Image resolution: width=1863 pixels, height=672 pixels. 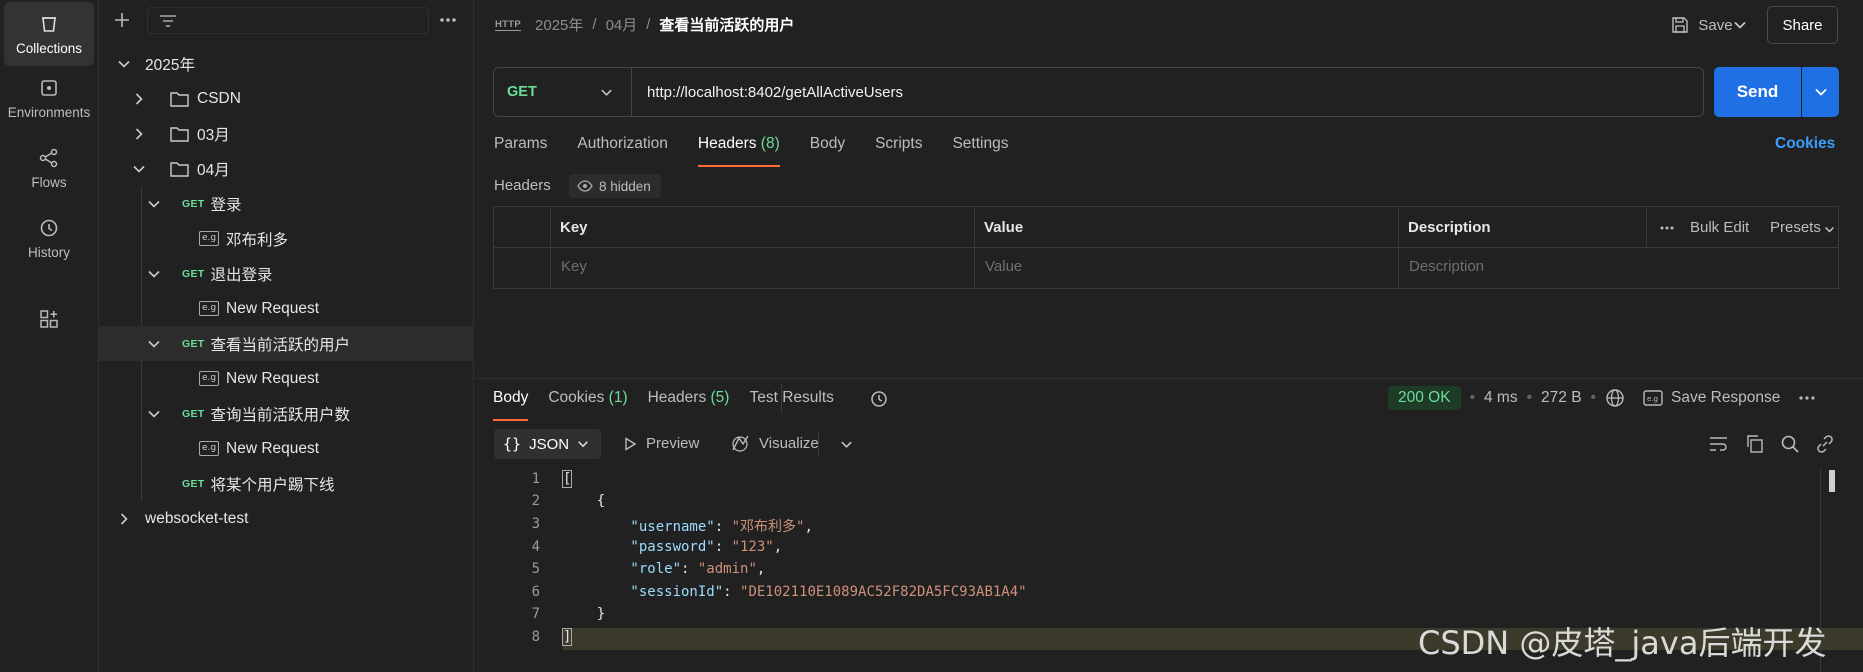 What do you see at coordinates (1446, 266) in the screenshot?
I see `description-input: Description` at bounding box center [1446, 266].